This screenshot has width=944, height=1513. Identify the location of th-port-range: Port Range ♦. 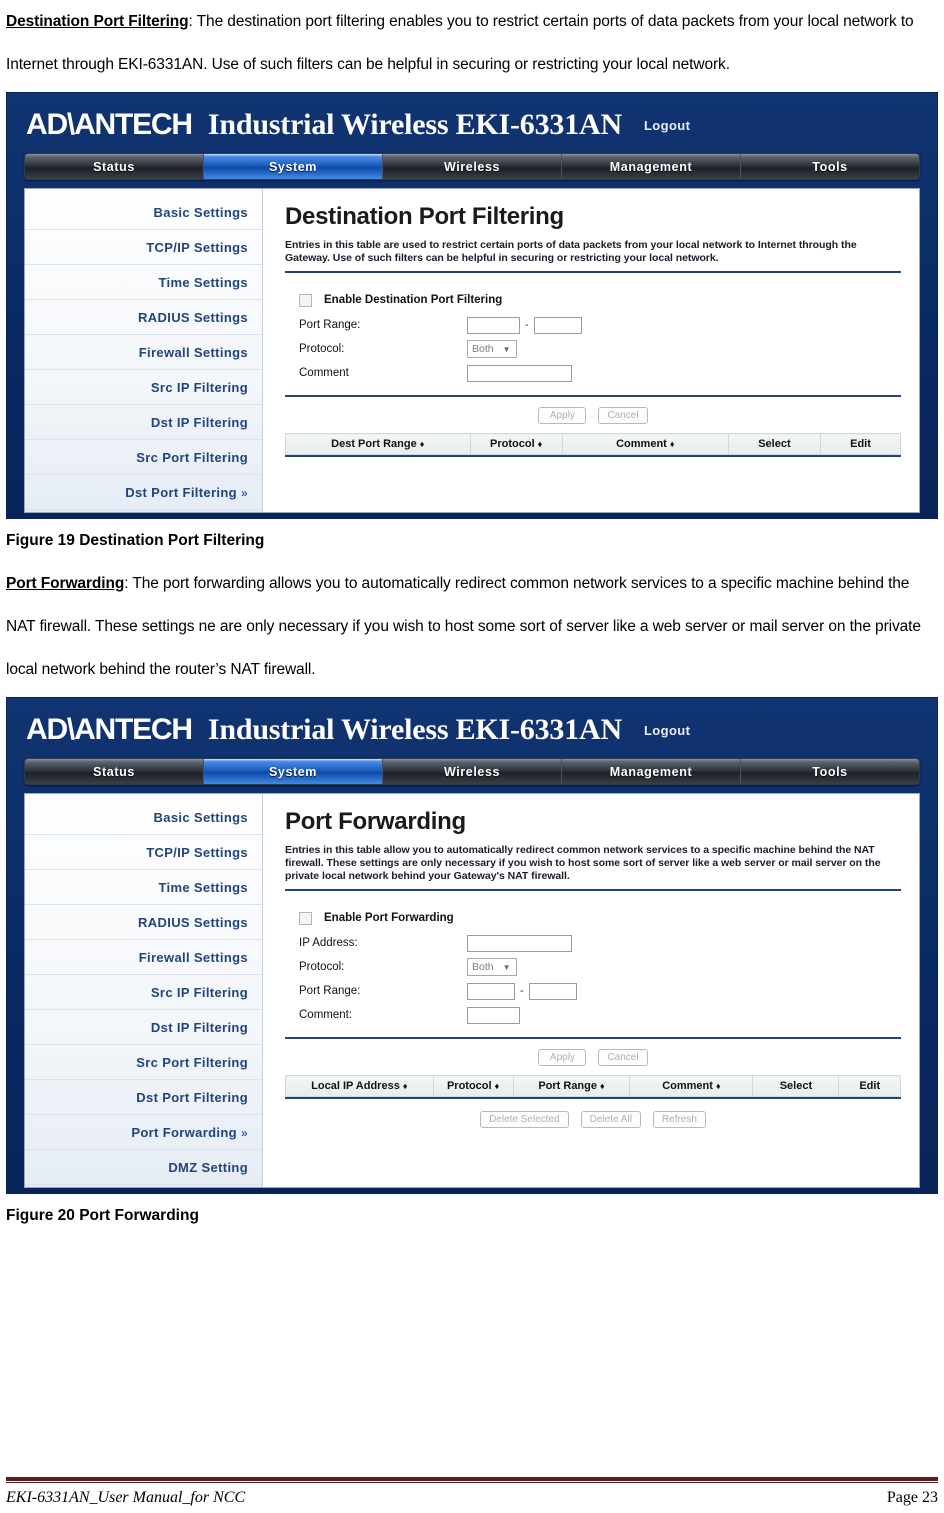
(571, 1086).